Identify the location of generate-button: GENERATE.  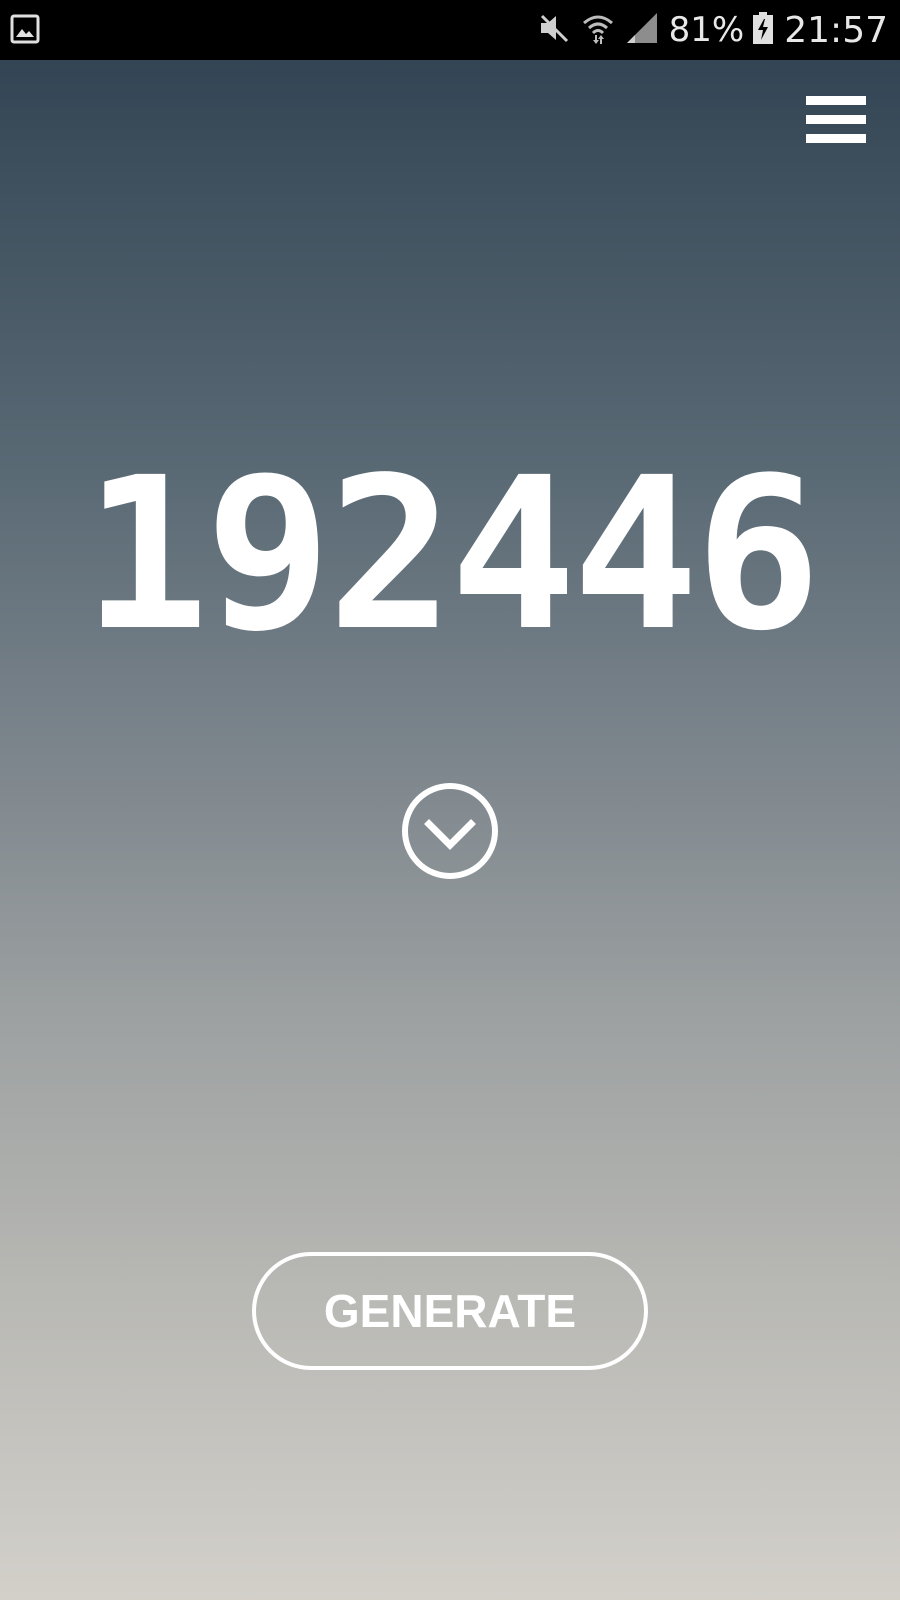
(450, 1311).